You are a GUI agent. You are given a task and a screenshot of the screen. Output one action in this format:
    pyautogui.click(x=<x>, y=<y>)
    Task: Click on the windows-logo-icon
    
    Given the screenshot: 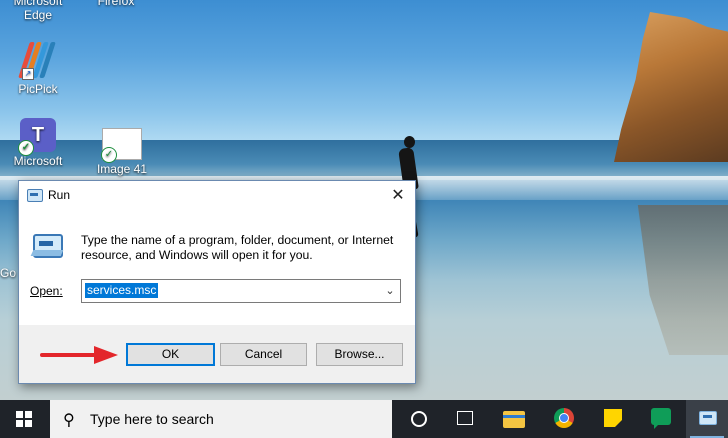 What is the action you would take?
    pyautogui.click(x=24, y=419)
    